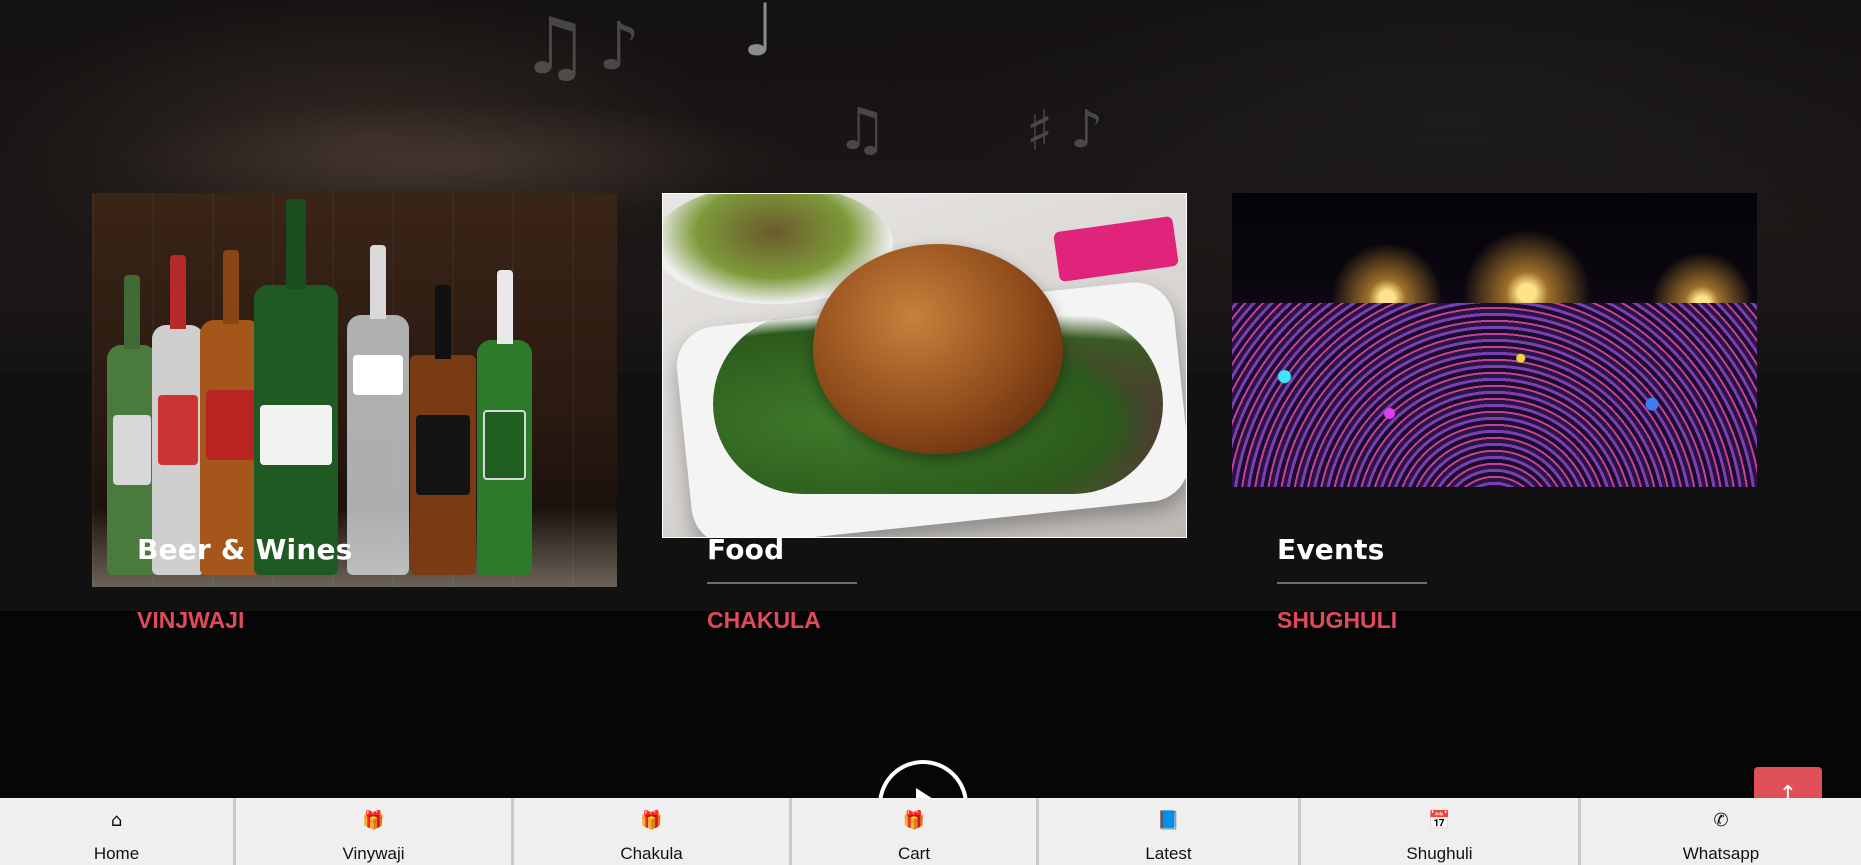 This screenshot has height=865, width=1861. What do you see at coordinates (759, 36) in the screenshot?
I see `music-note-icon: ♩` at bounding box center [759, 36].